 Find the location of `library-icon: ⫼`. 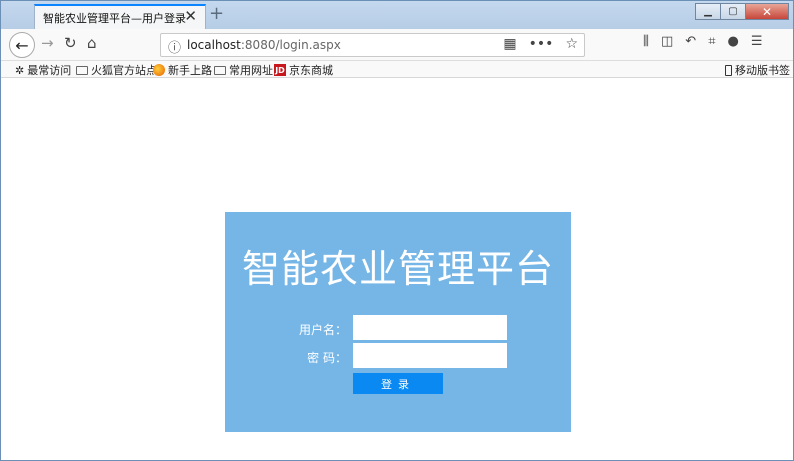

library-icon: ⫼ is located at coordinates (646, 41).